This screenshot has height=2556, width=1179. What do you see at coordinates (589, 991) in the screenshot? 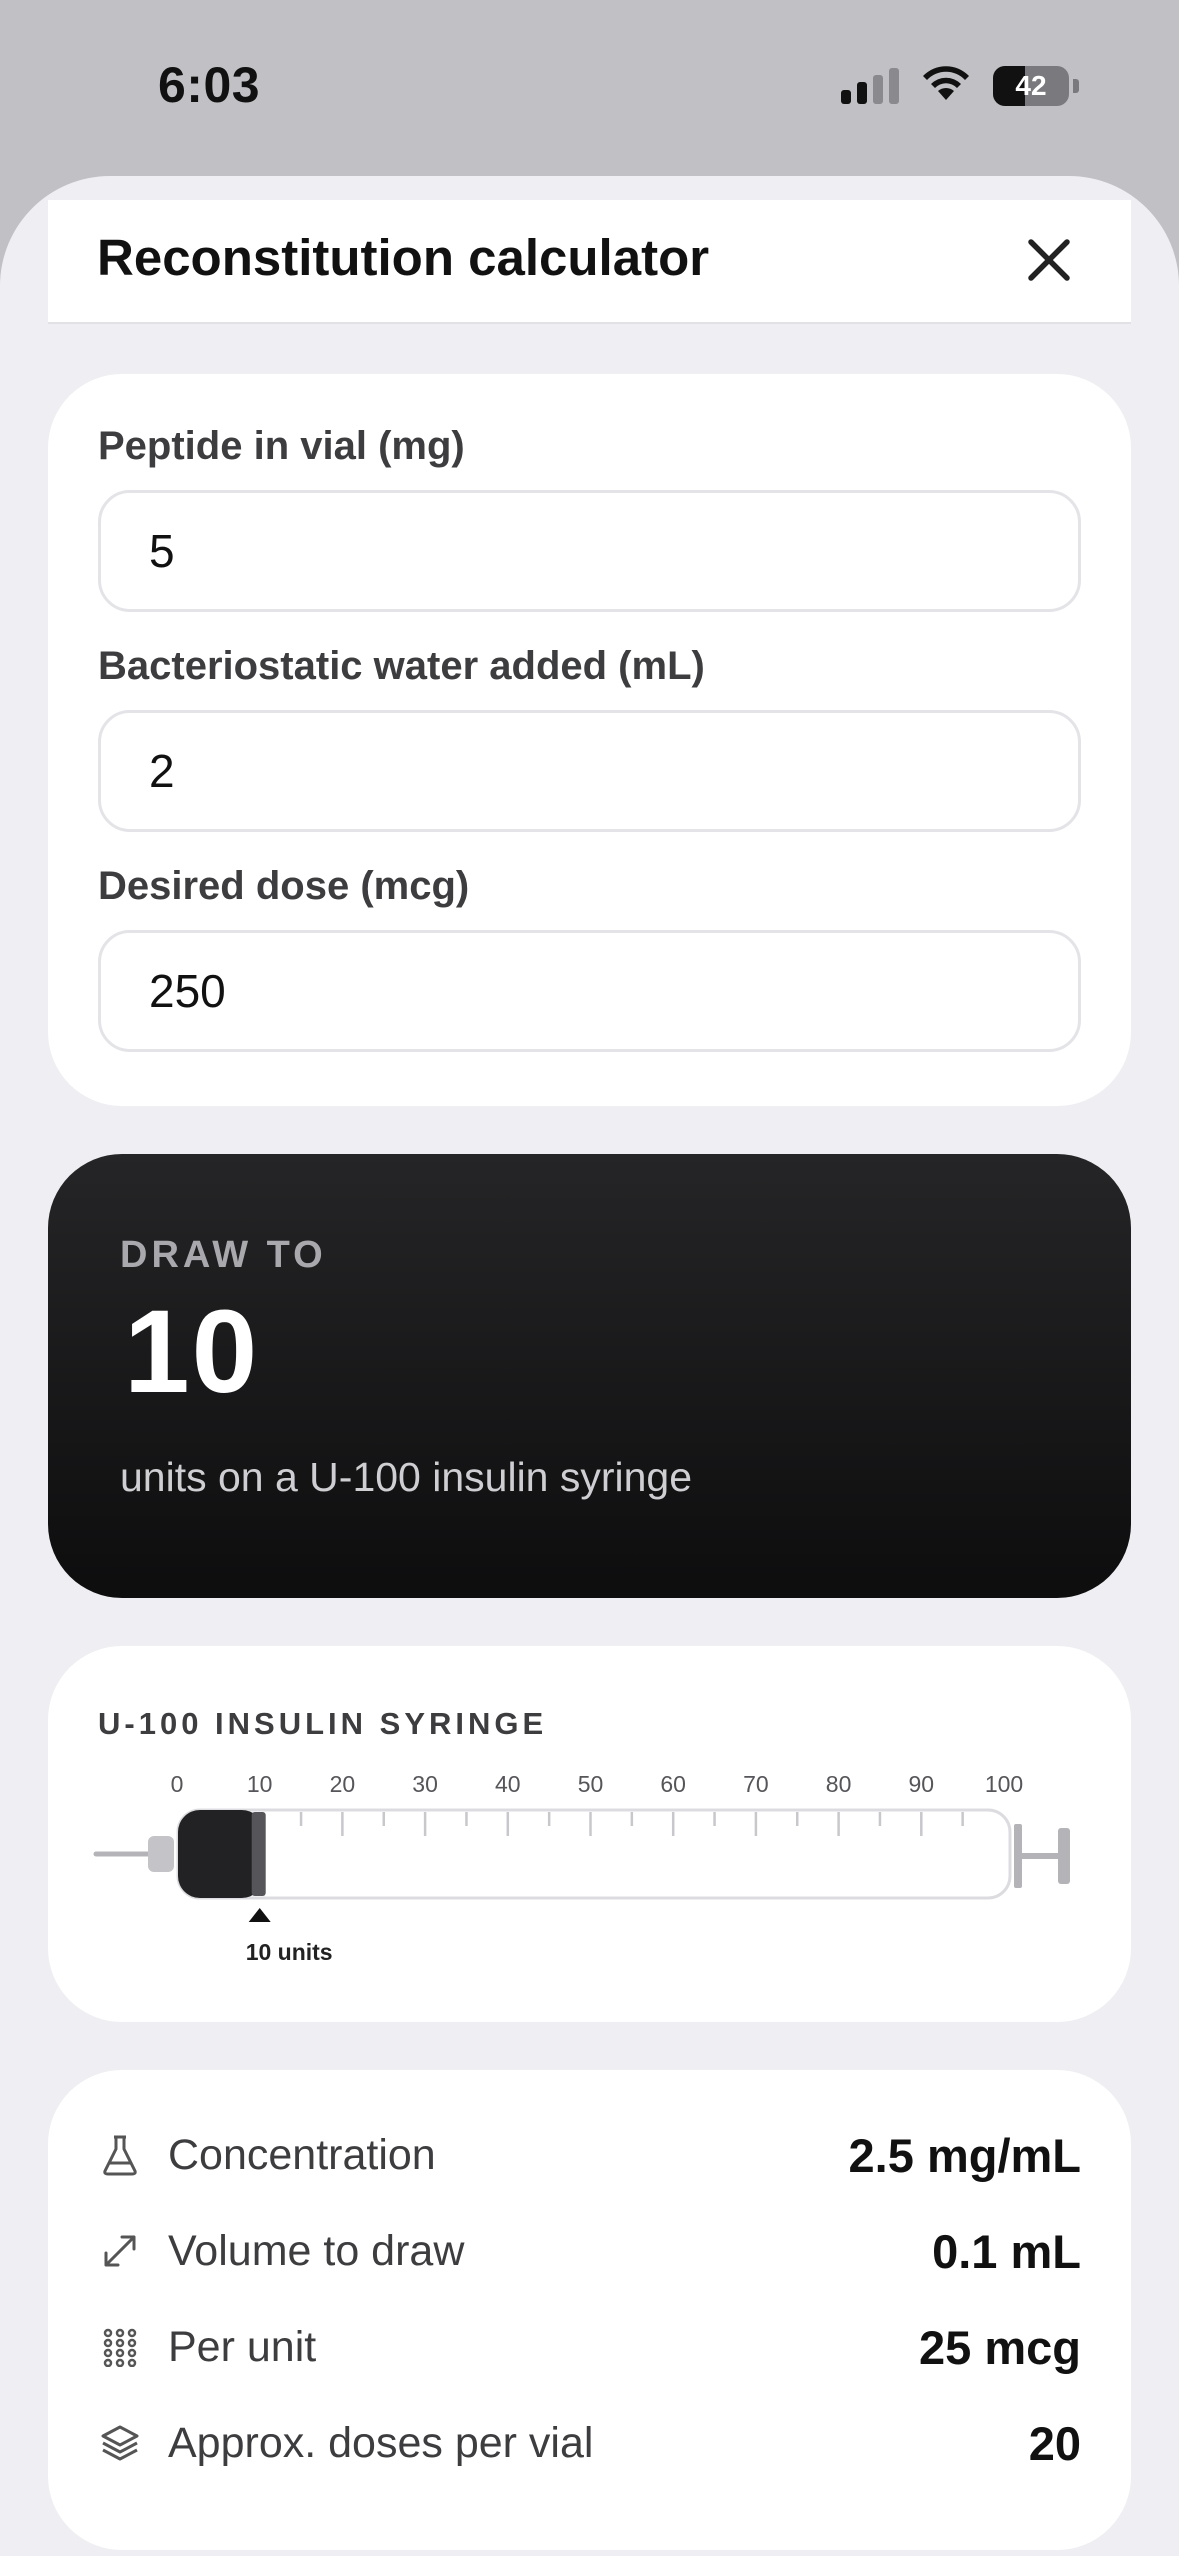
I see `dose-input` at bounding box center [589, 991].